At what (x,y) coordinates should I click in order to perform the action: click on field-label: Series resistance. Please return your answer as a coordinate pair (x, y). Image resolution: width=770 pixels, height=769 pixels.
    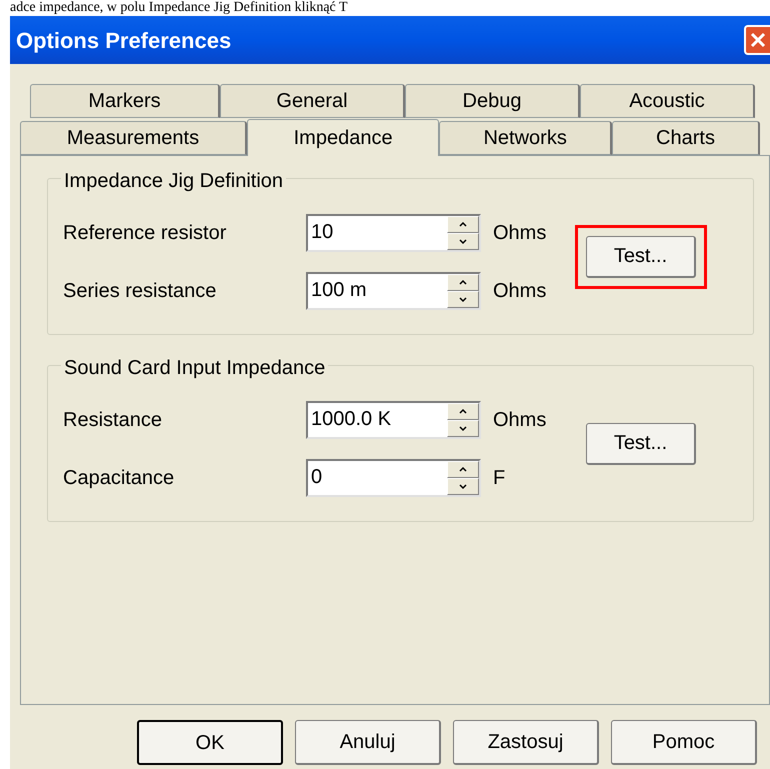
    Looking at the image, I should click on (140, 291).